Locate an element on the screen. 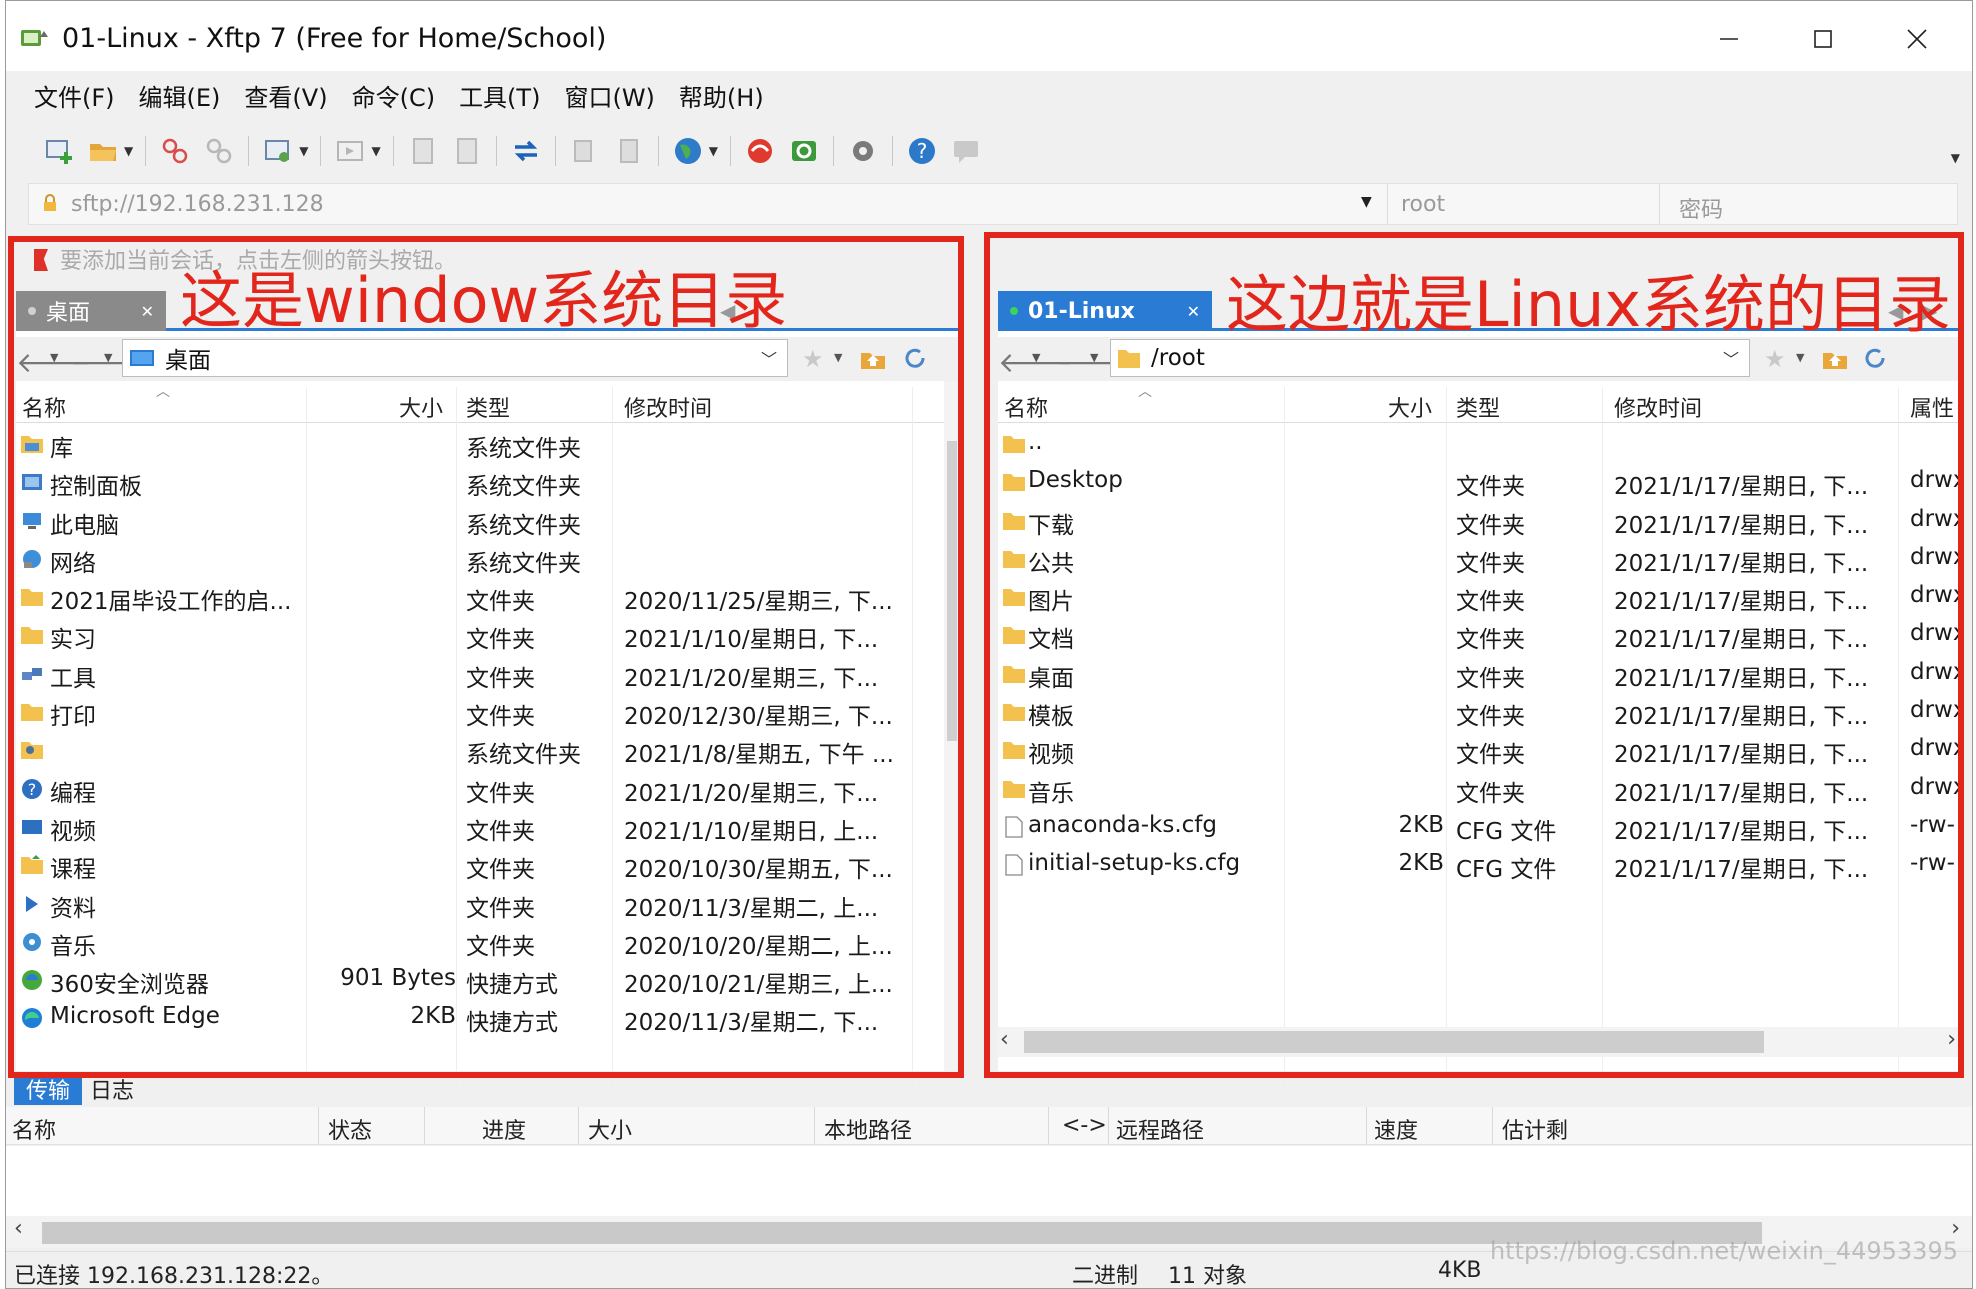  open-session-button is located at coordinates (103, 151).